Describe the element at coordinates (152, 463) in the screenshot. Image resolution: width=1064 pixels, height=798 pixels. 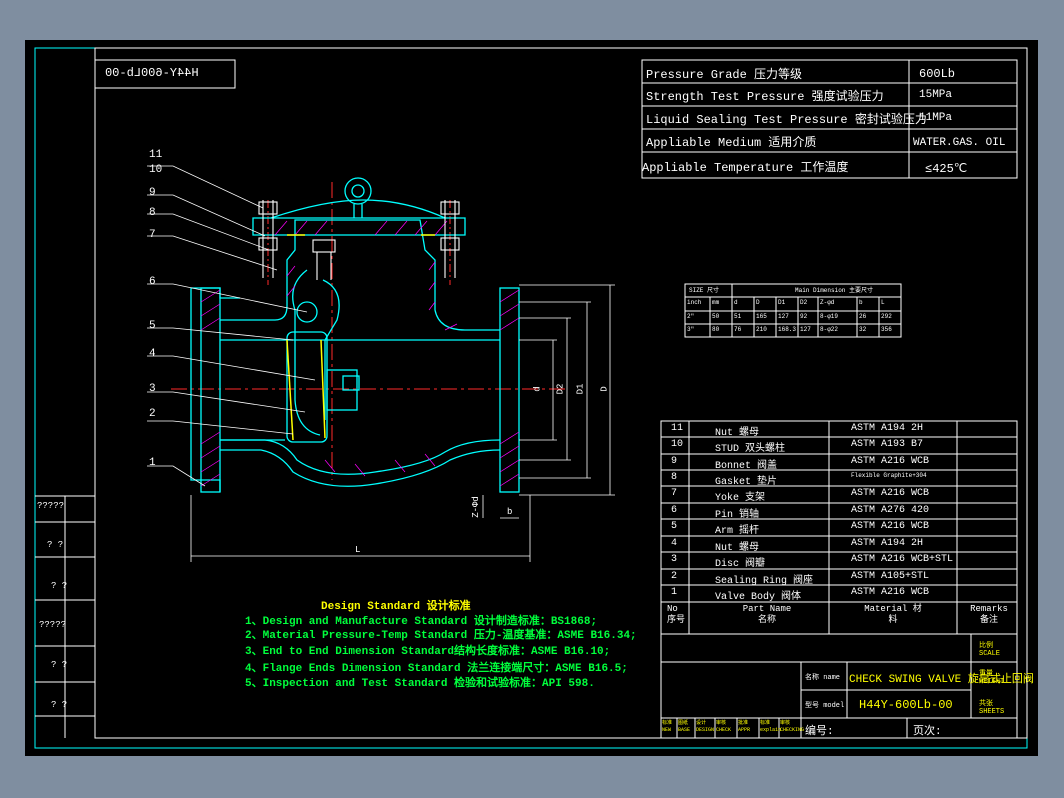
I see `callout-1: 1` at that location.